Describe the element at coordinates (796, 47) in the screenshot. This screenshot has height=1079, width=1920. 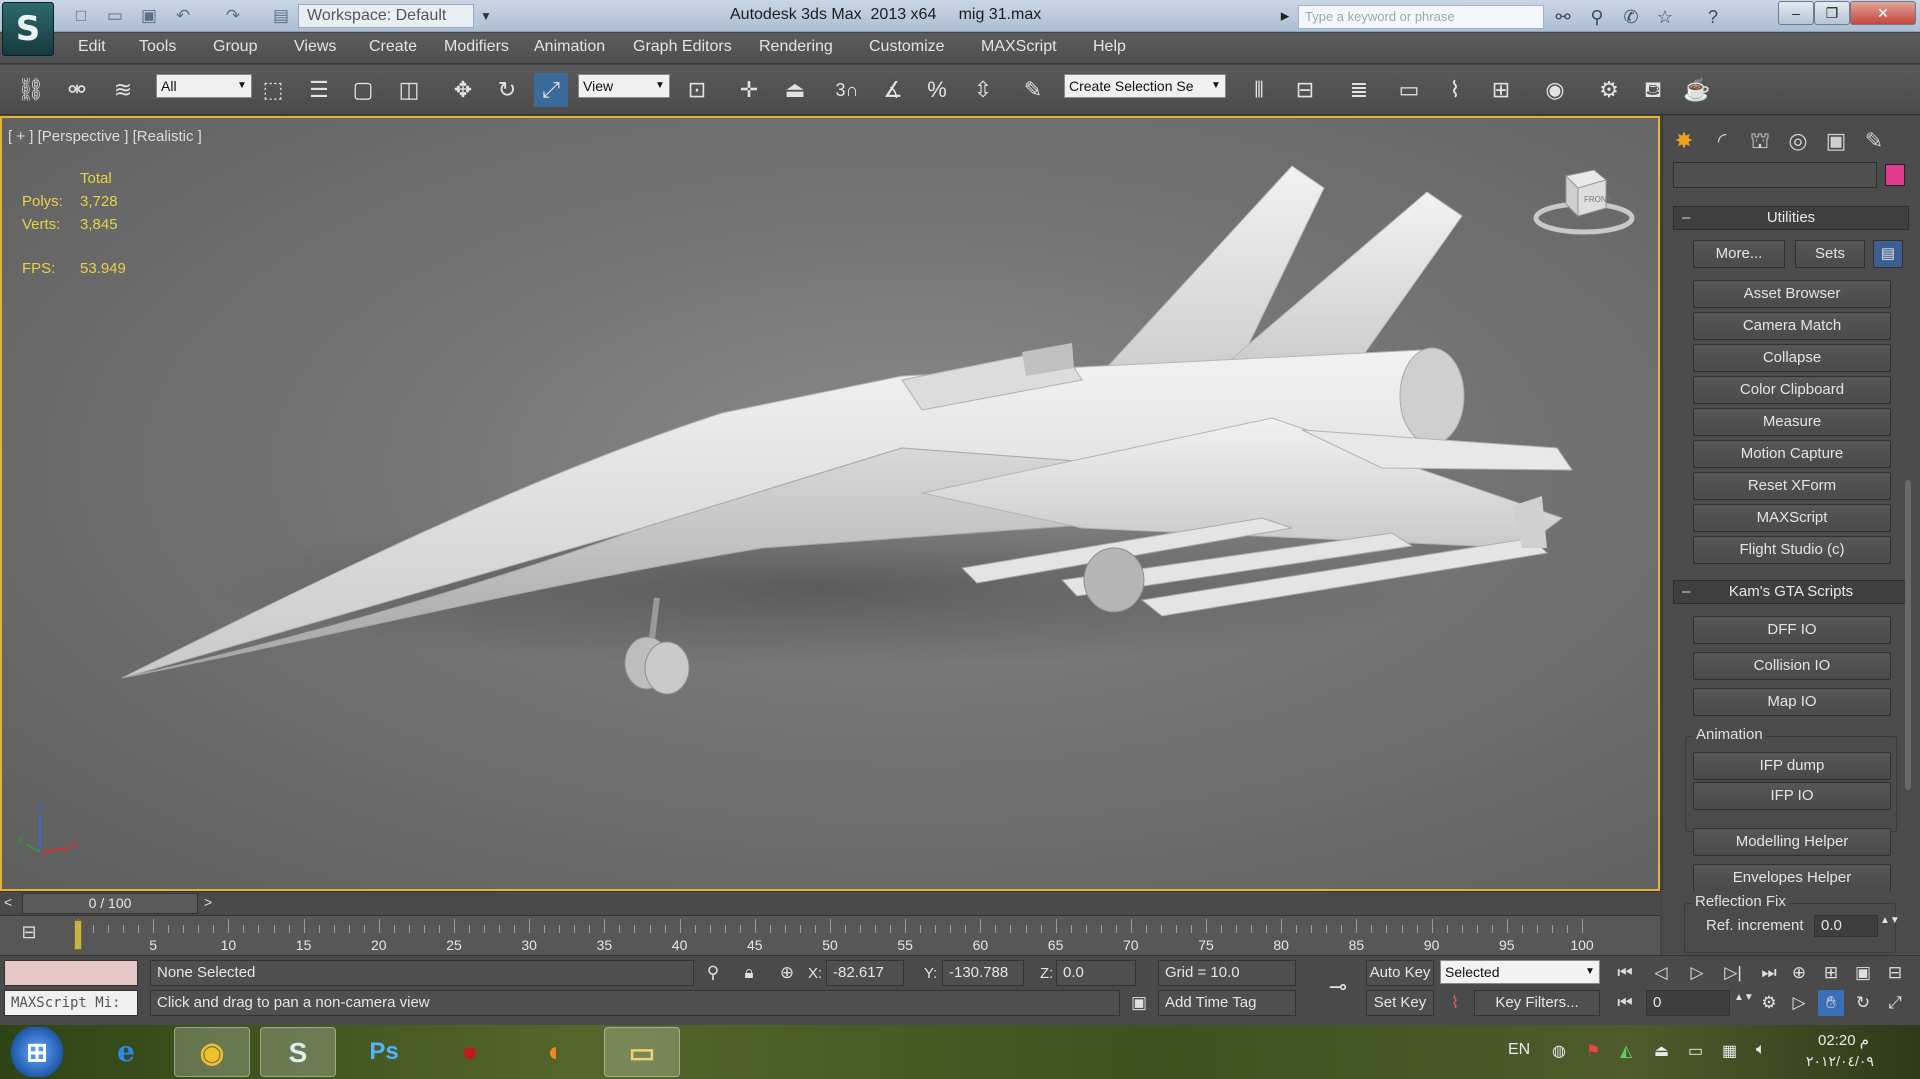
I see `menu-rendering: Rendering` at that location.